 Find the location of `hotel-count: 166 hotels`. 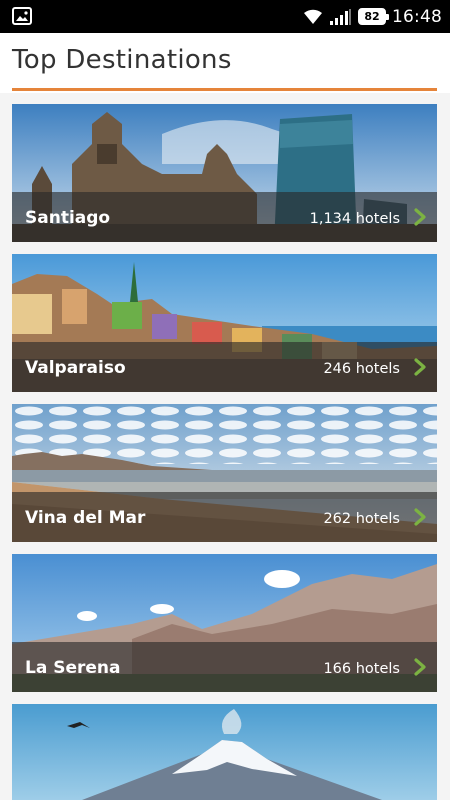

hotel-count: 166 hotels is located at coordinates (361, 669).